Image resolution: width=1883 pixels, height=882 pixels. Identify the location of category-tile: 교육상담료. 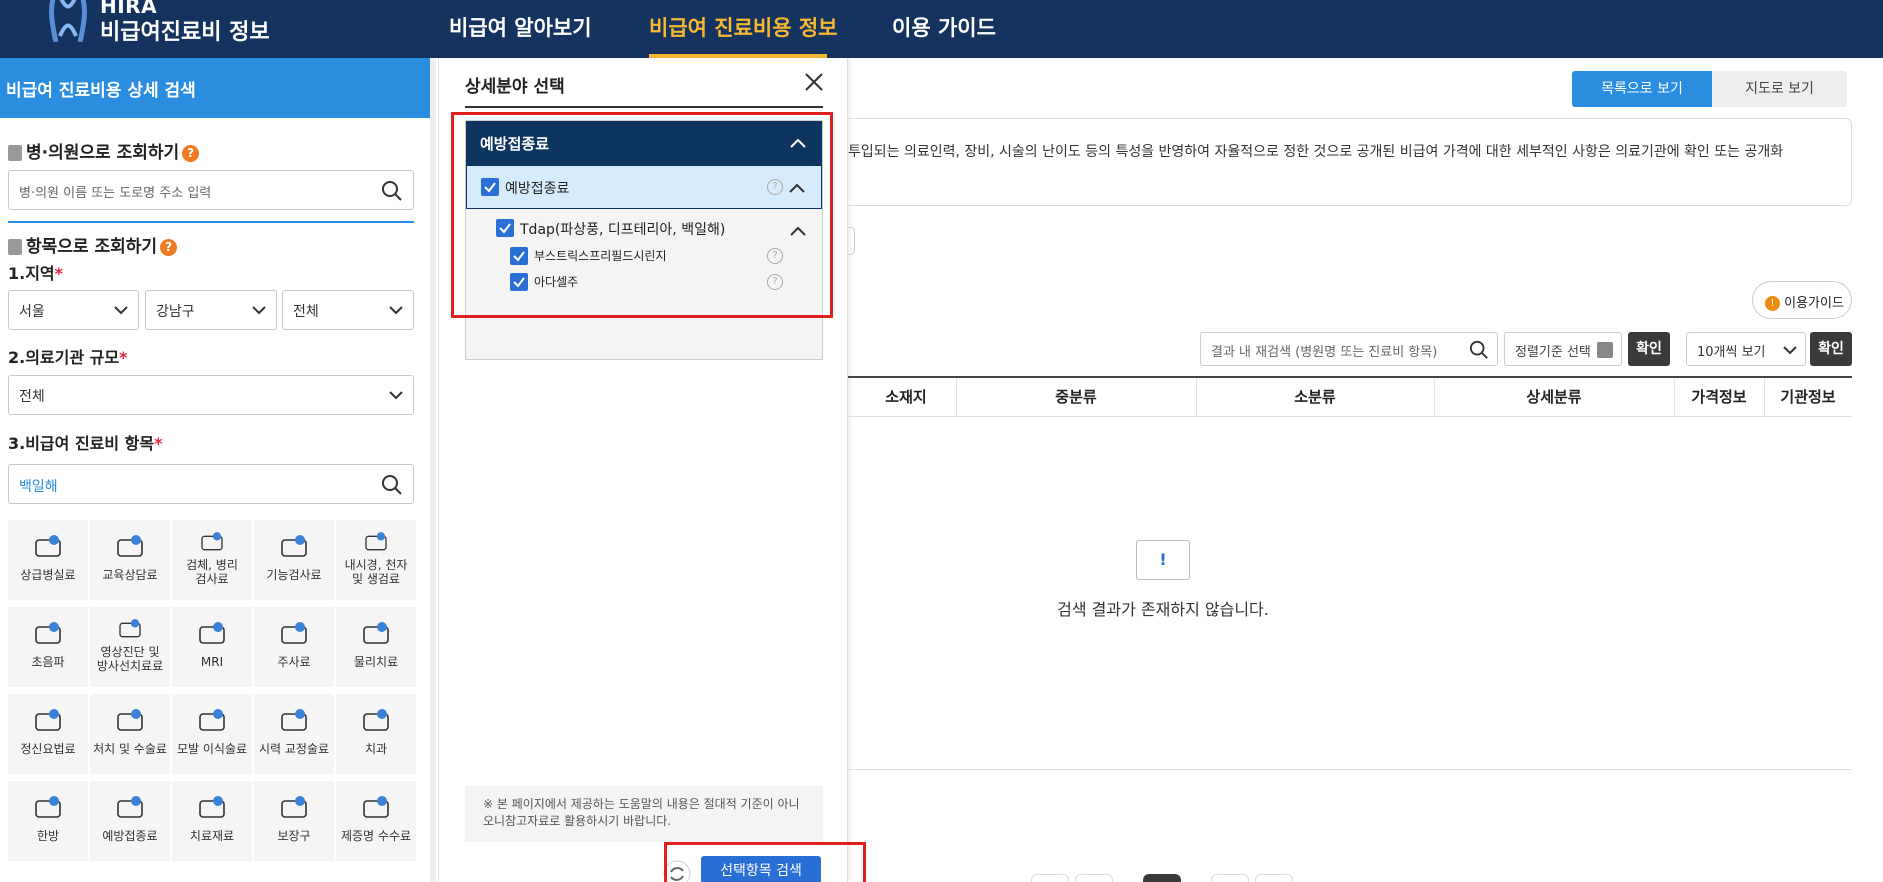
(130, 560).